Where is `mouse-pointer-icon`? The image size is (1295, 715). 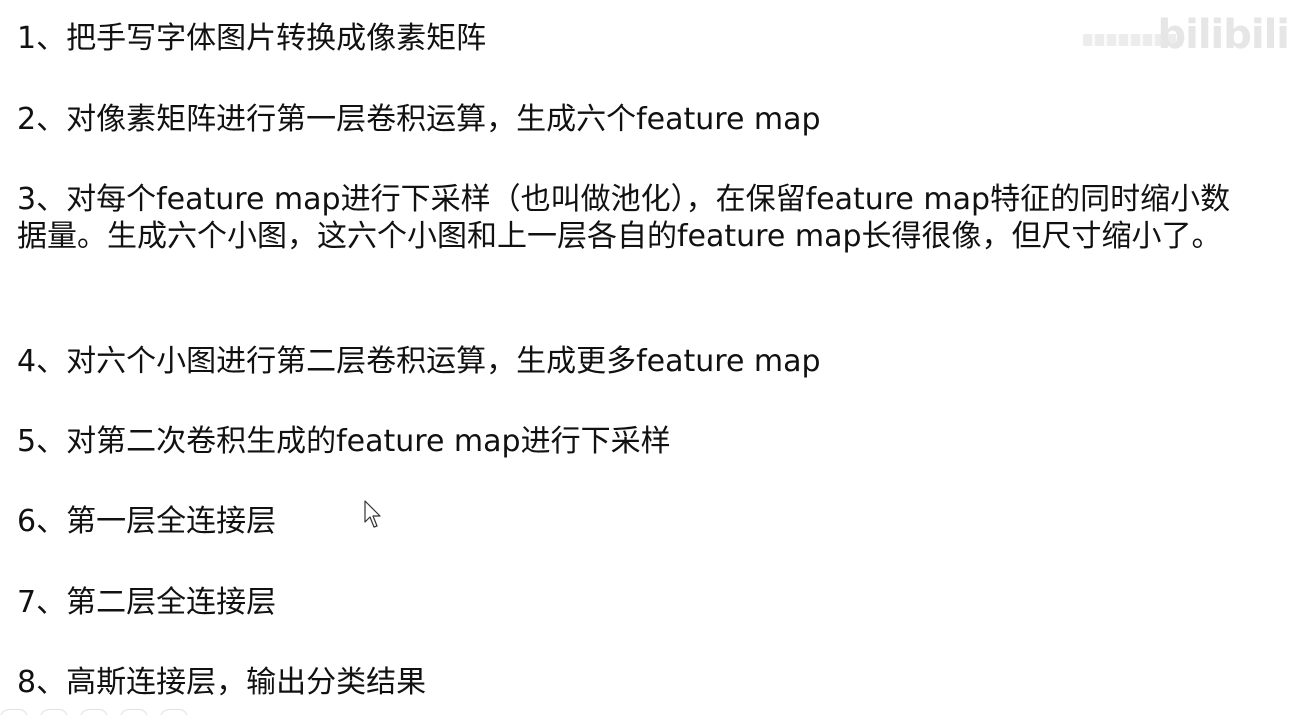
mouse-pointer-icon is located at coordinates (372, 514).